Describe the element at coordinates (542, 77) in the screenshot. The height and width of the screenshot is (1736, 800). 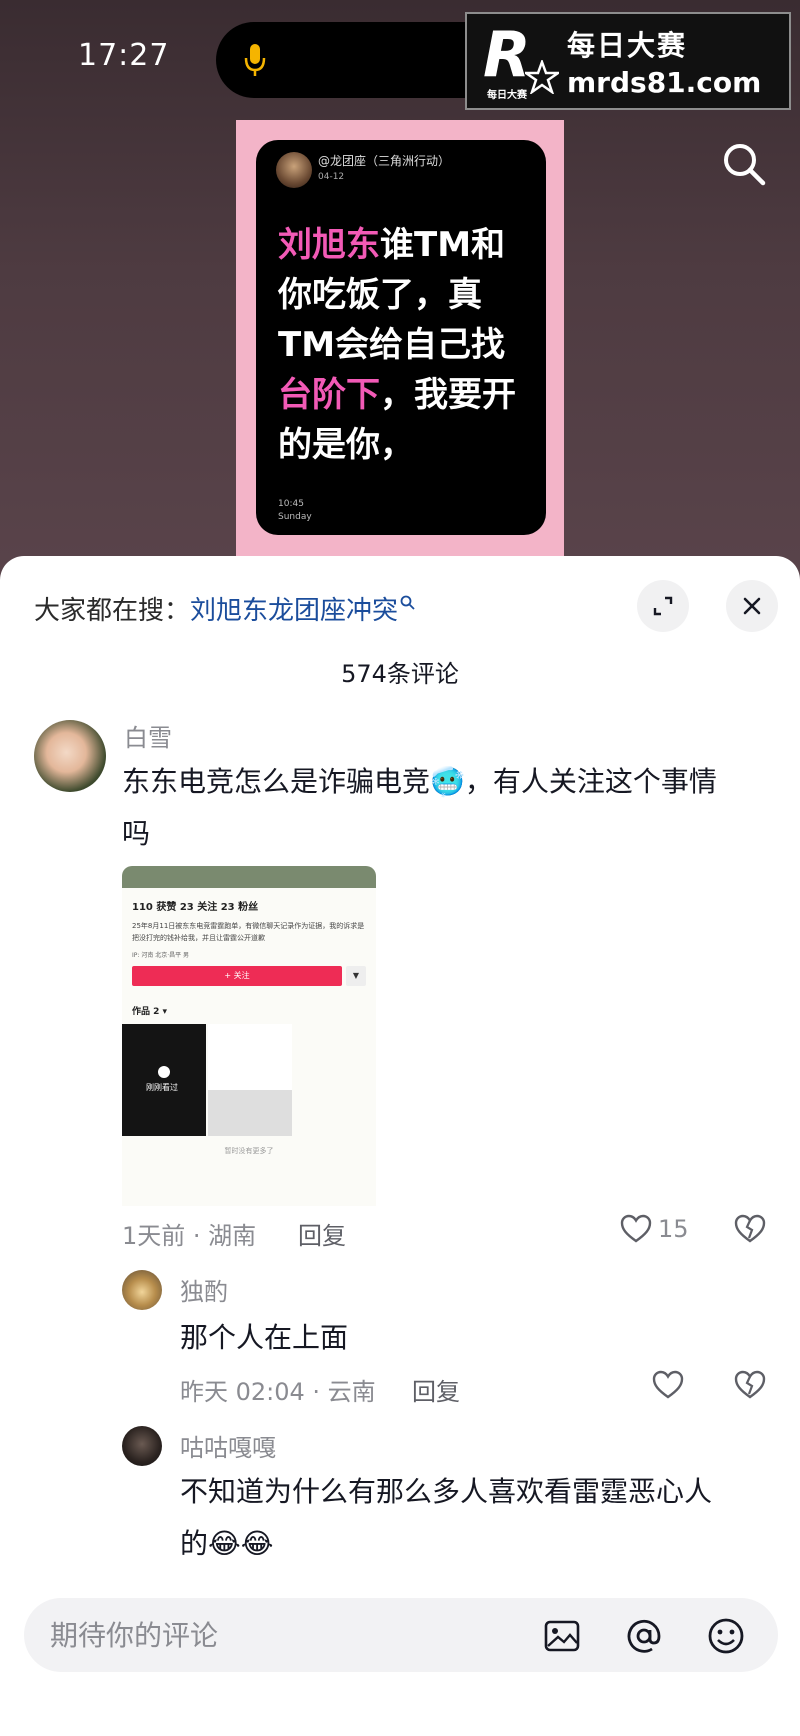
I see `star-icon` at that location.